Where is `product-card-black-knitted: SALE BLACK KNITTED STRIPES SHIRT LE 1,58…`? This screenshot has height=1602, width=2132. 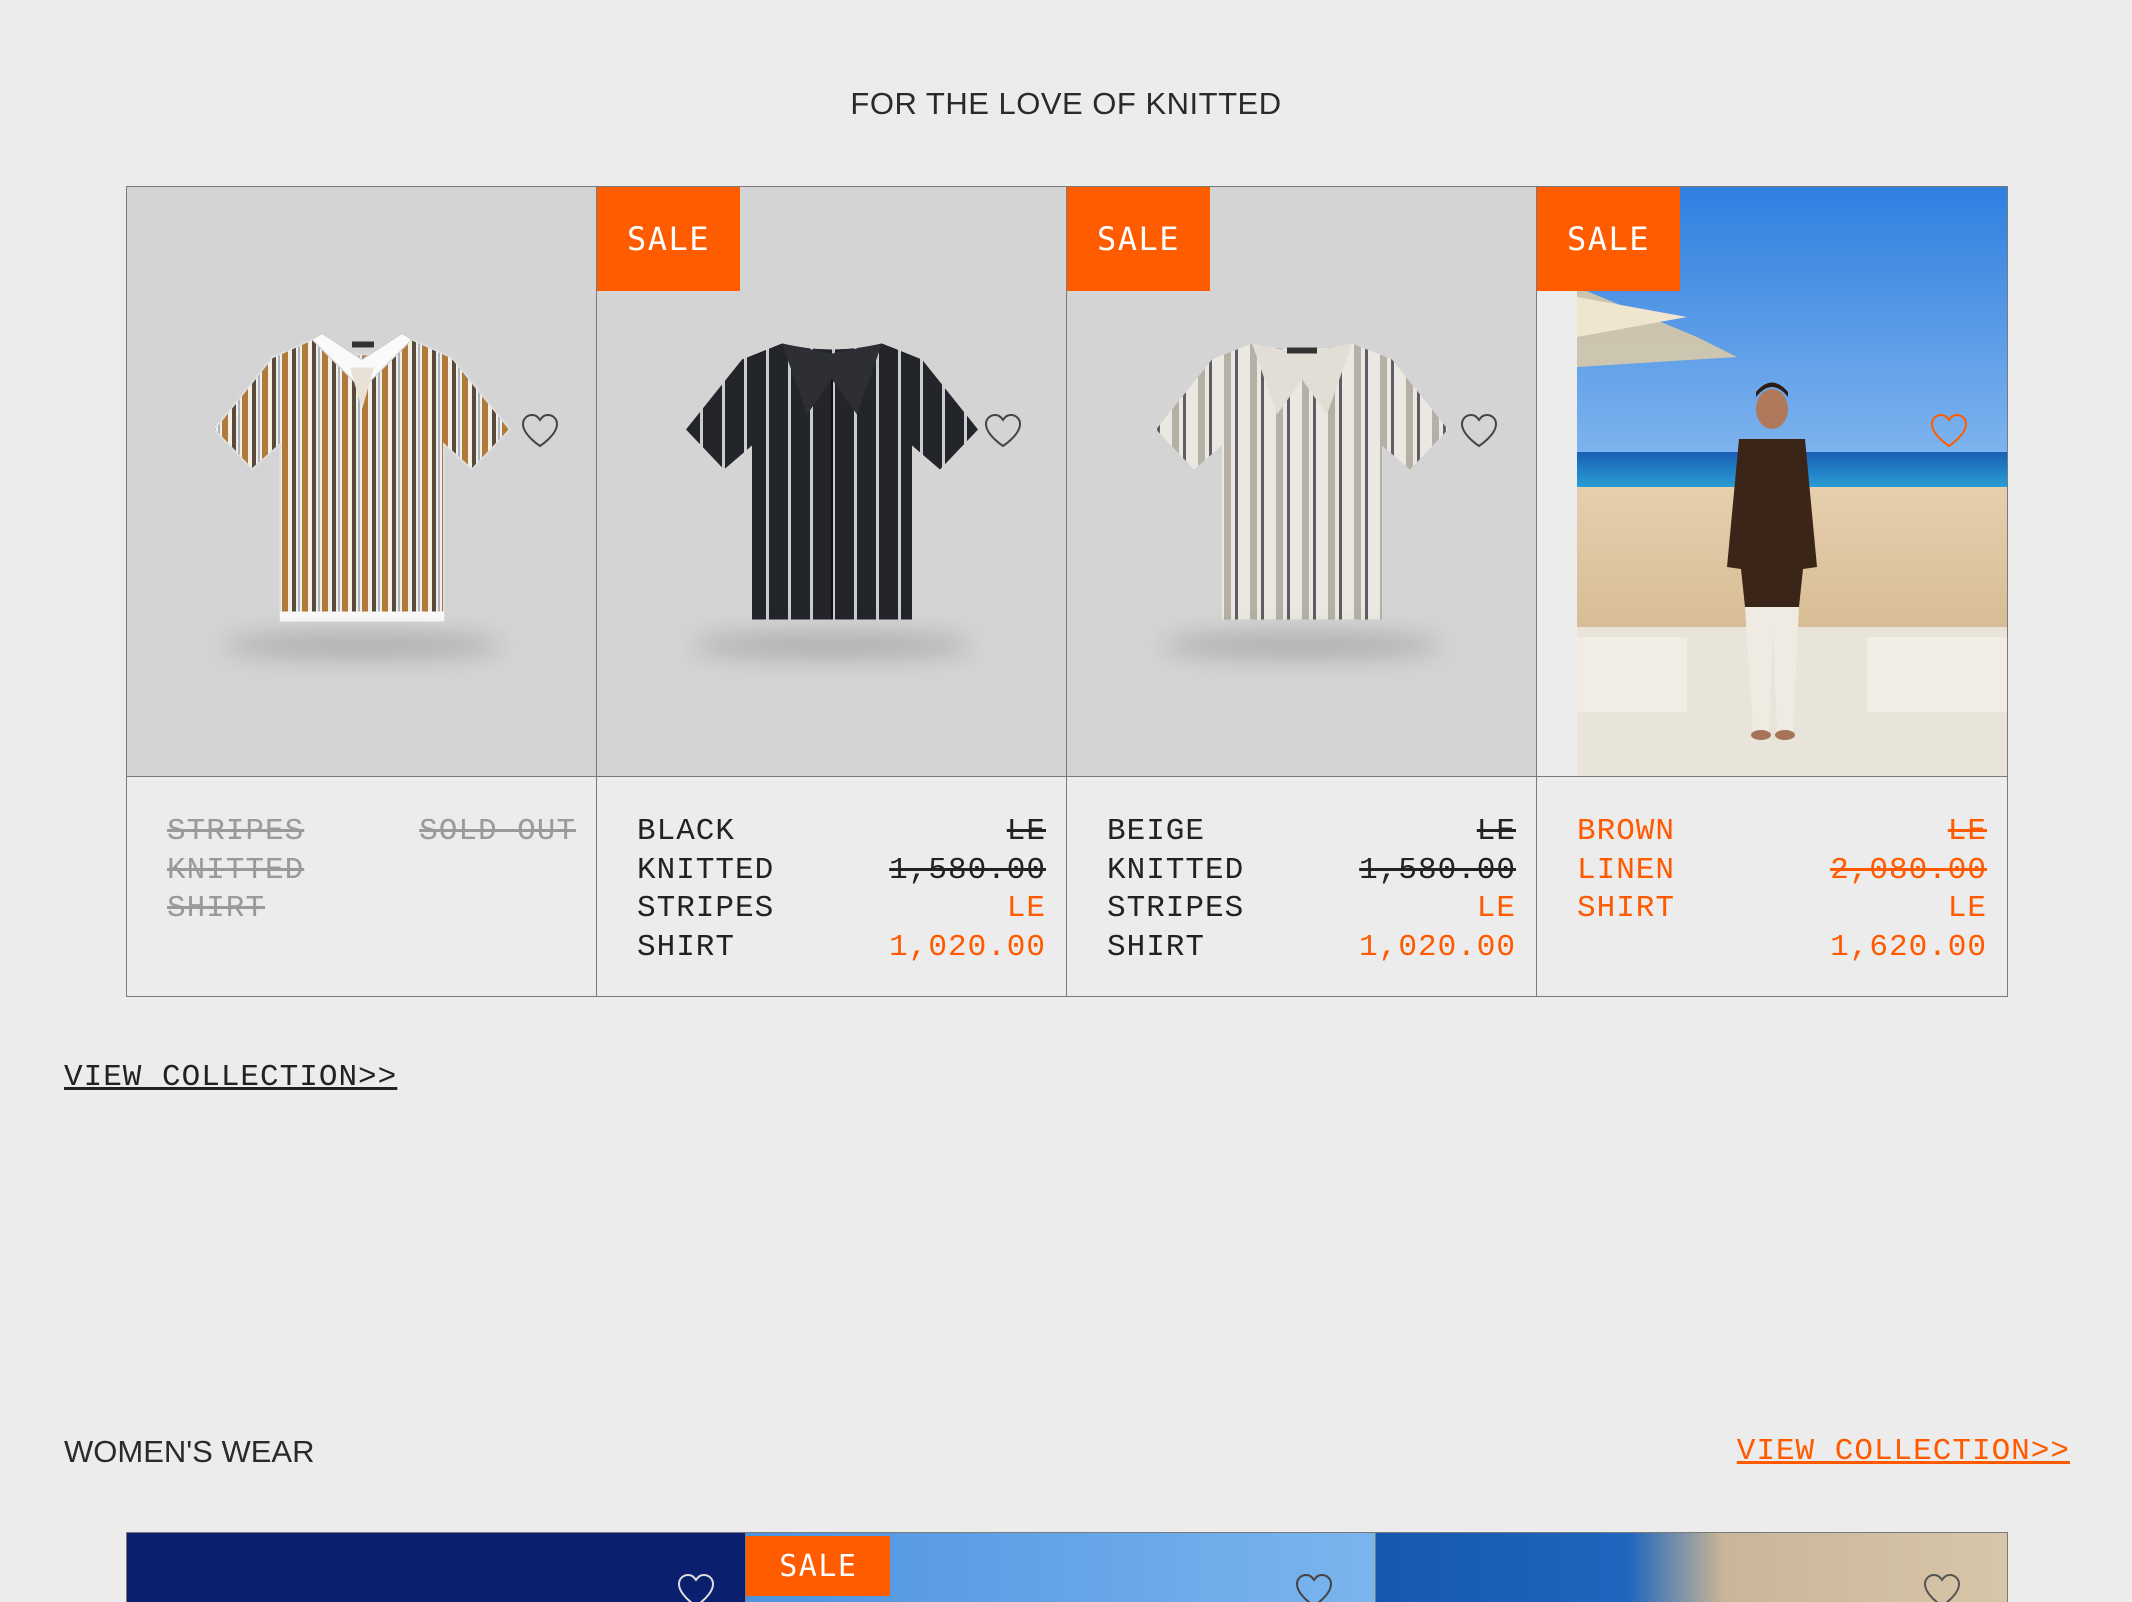 product-card-black-knitted: SALE BLACK KNITTED STRIPES SHIRT LE 1,58… is located at coordinates (832, 591).